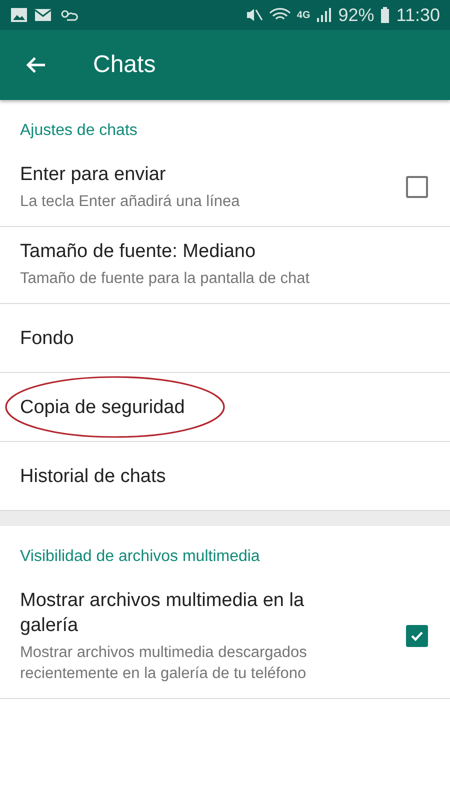 This screenshot has width=450, height=800. What do you see at coordinates (418, 15) in the screenshot?
I see `clock: 11:30` at bounding box center [418, 15].